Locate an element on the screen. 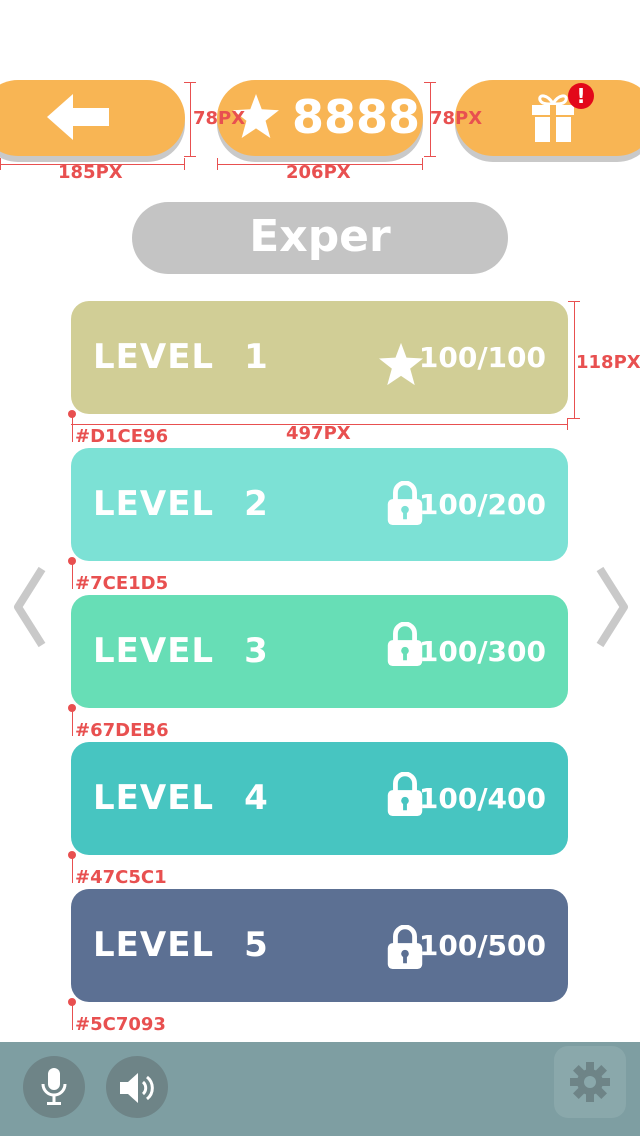 The image size is (640, 1136). back-button is located at coordinates (92, 118).